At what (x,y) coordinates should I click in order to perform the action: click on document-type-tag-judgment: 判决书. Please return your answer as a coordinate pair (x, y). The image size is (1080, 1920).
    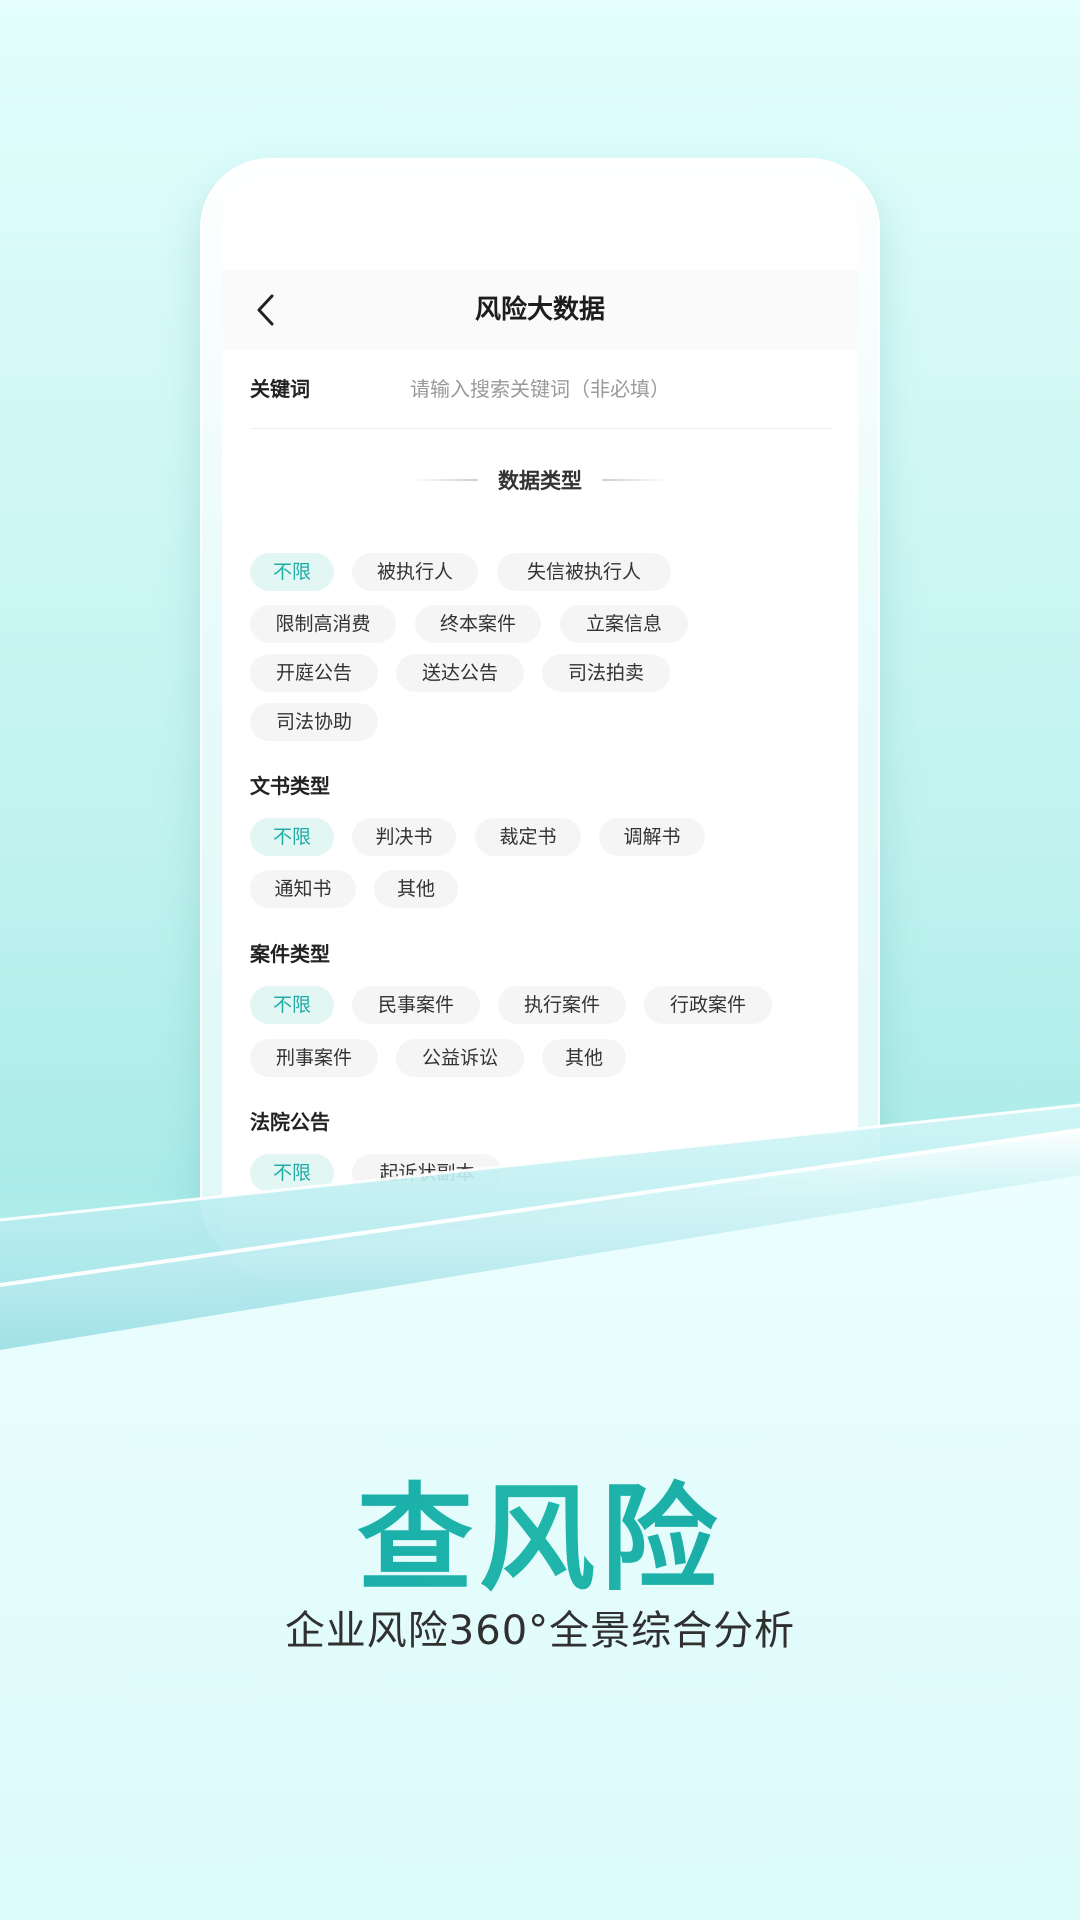
    Looking at the image, I should click on (404, 837).